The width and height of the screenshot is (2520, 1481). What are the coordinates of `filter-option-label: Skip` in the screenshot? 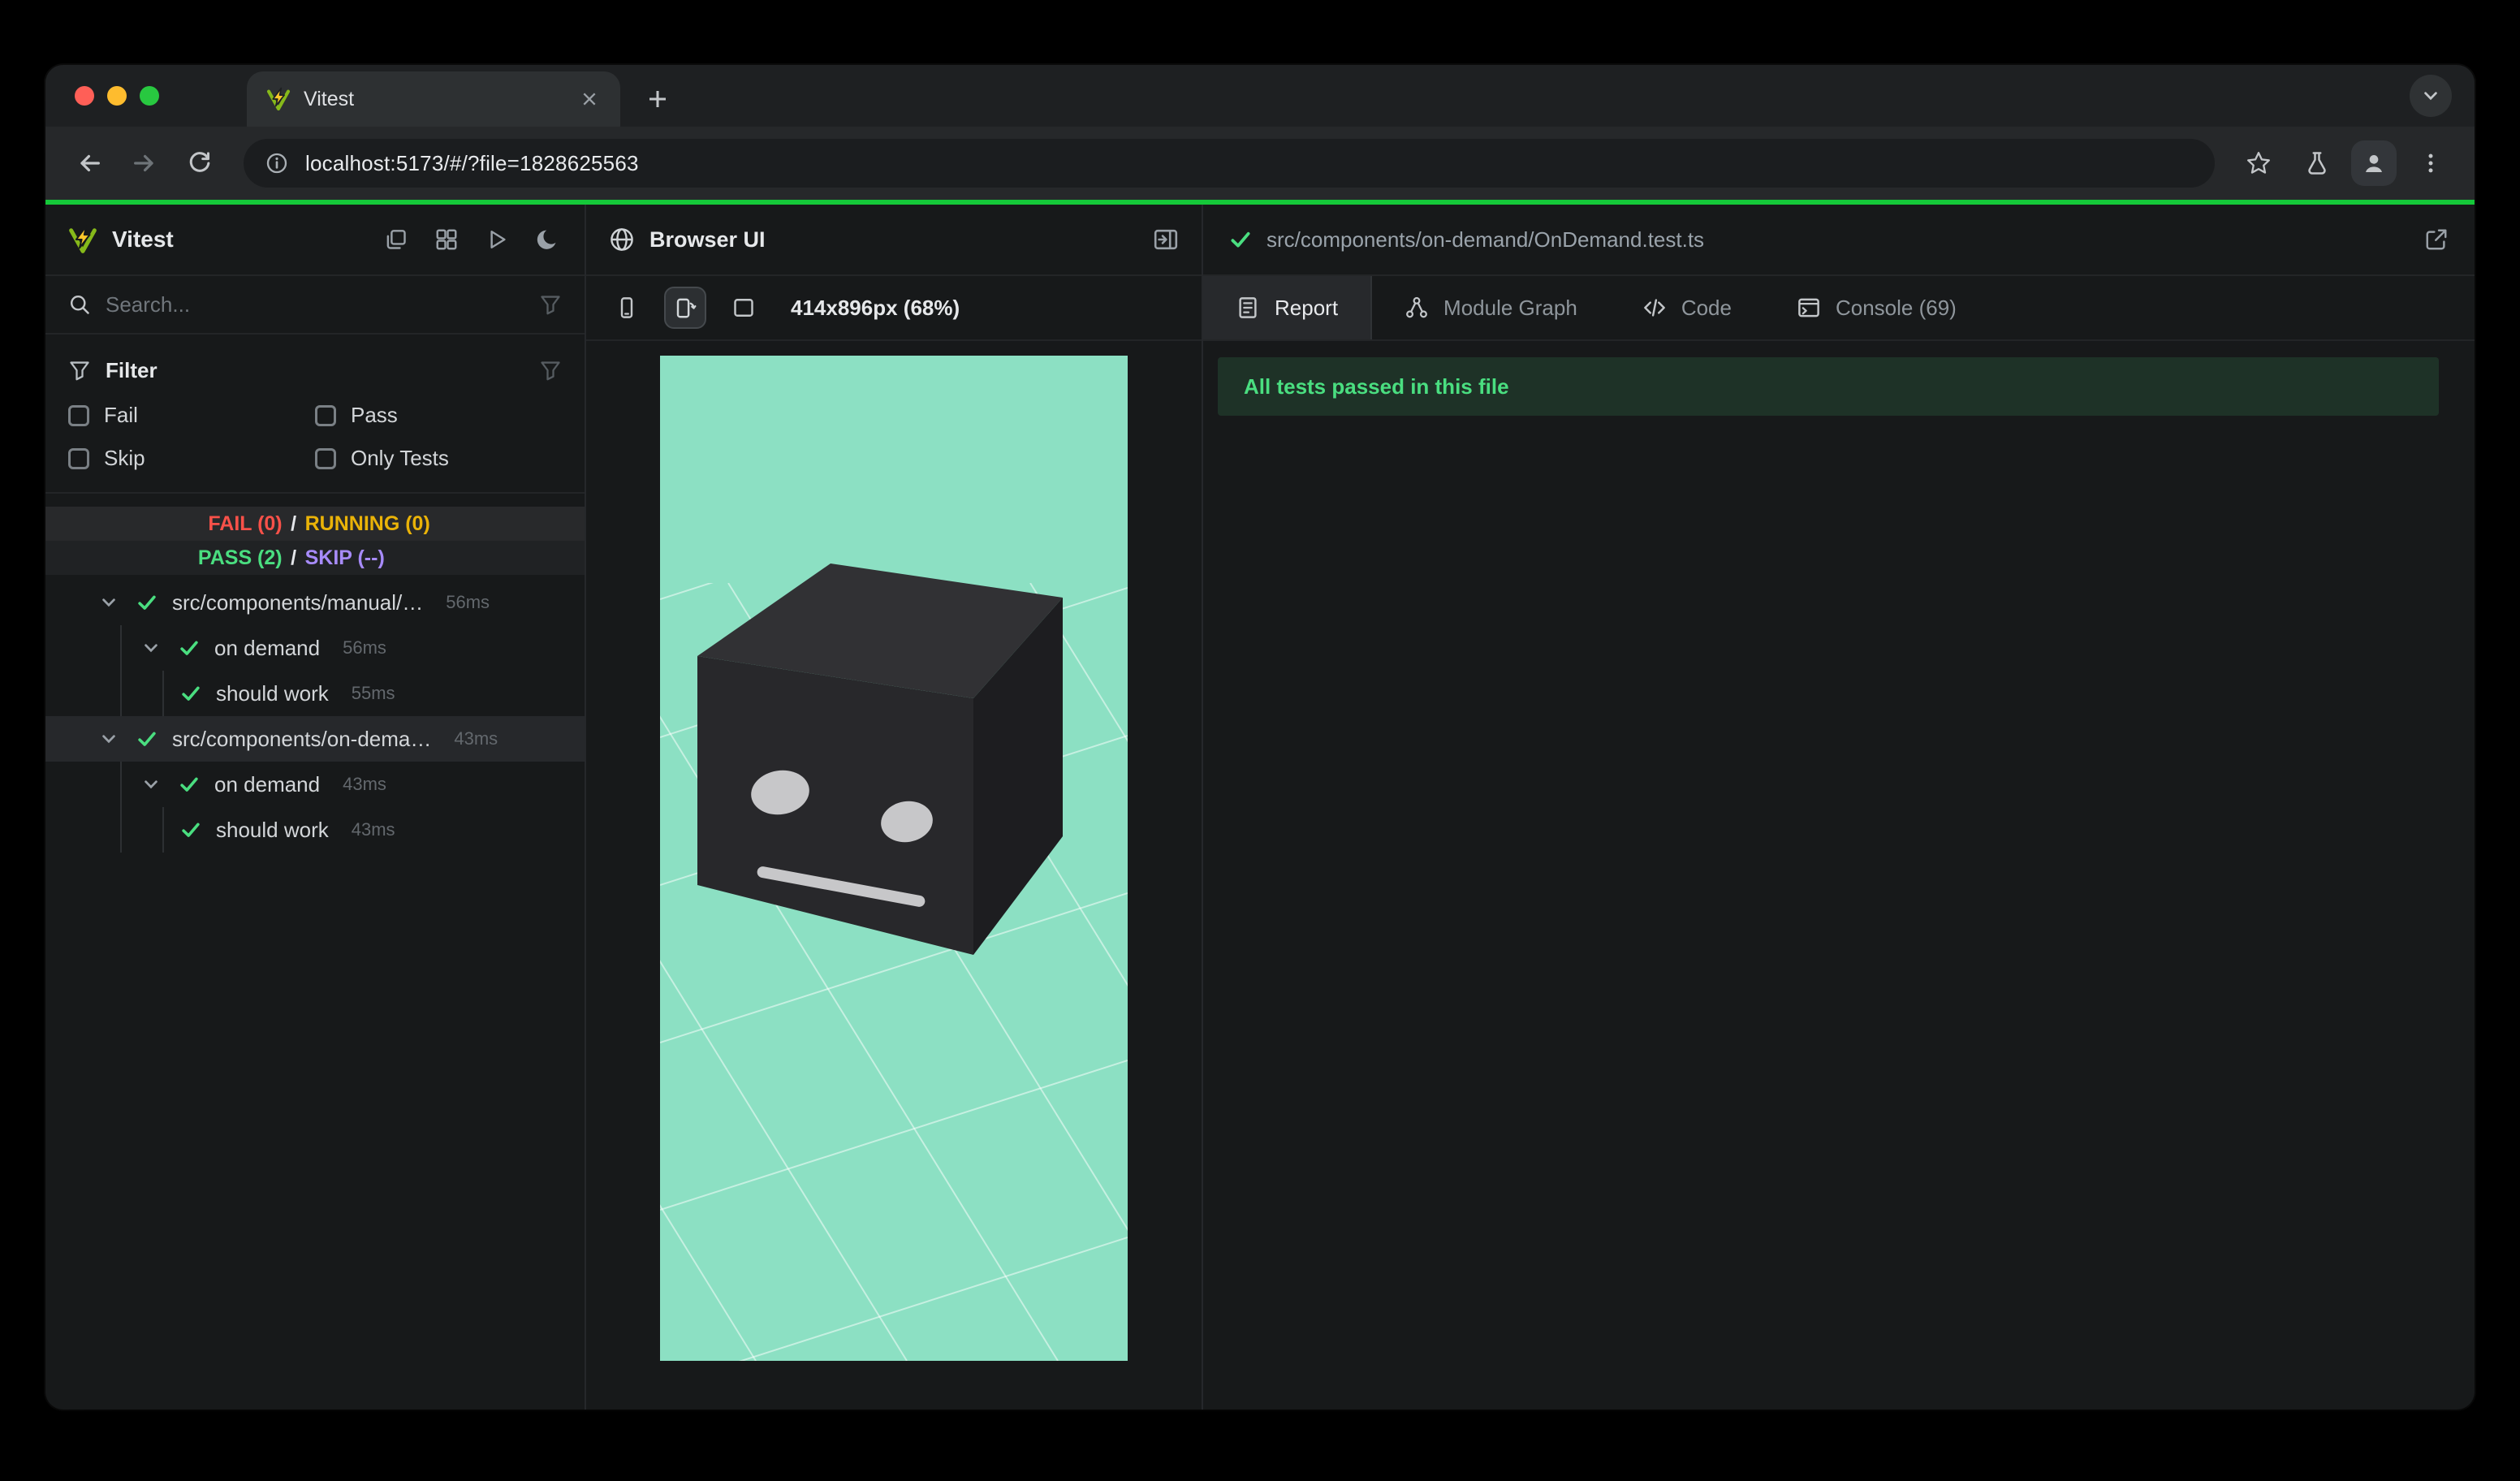 It's located at (125, 458).